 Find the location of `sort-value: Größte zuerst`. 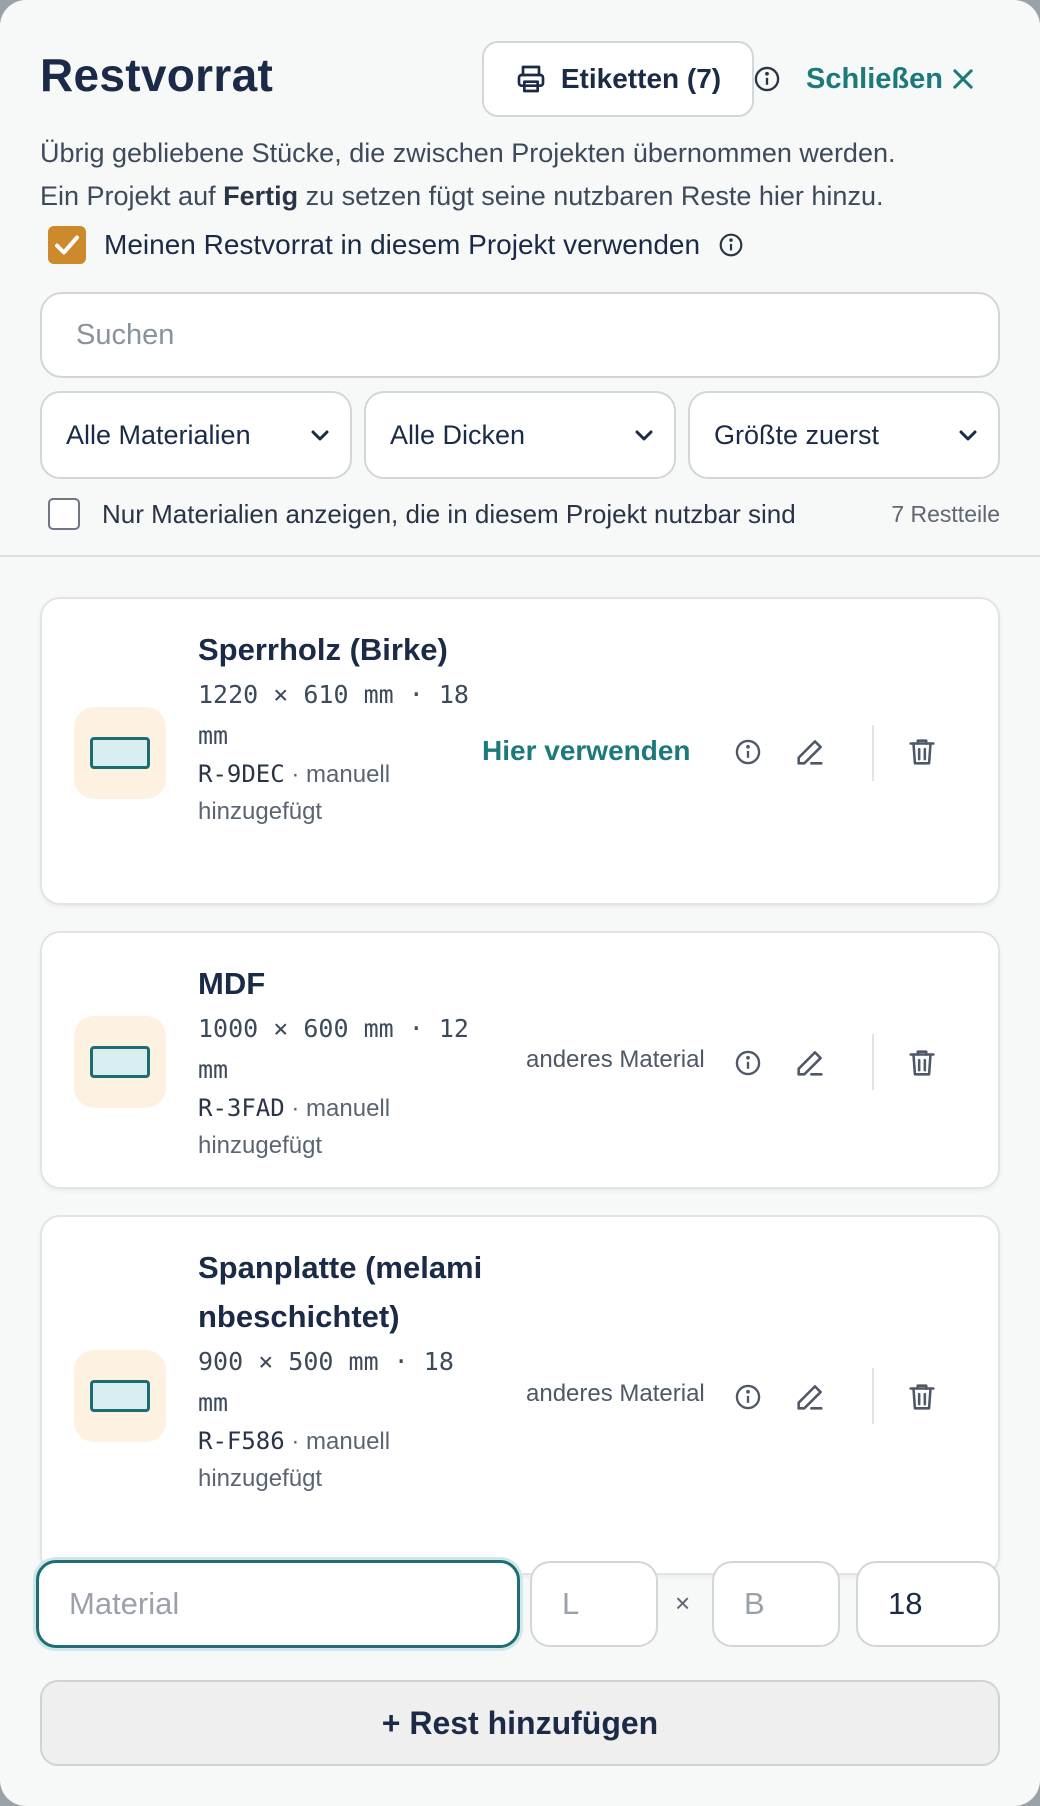

sort-value: Größte zuerst is located at coordinates (797, 434).